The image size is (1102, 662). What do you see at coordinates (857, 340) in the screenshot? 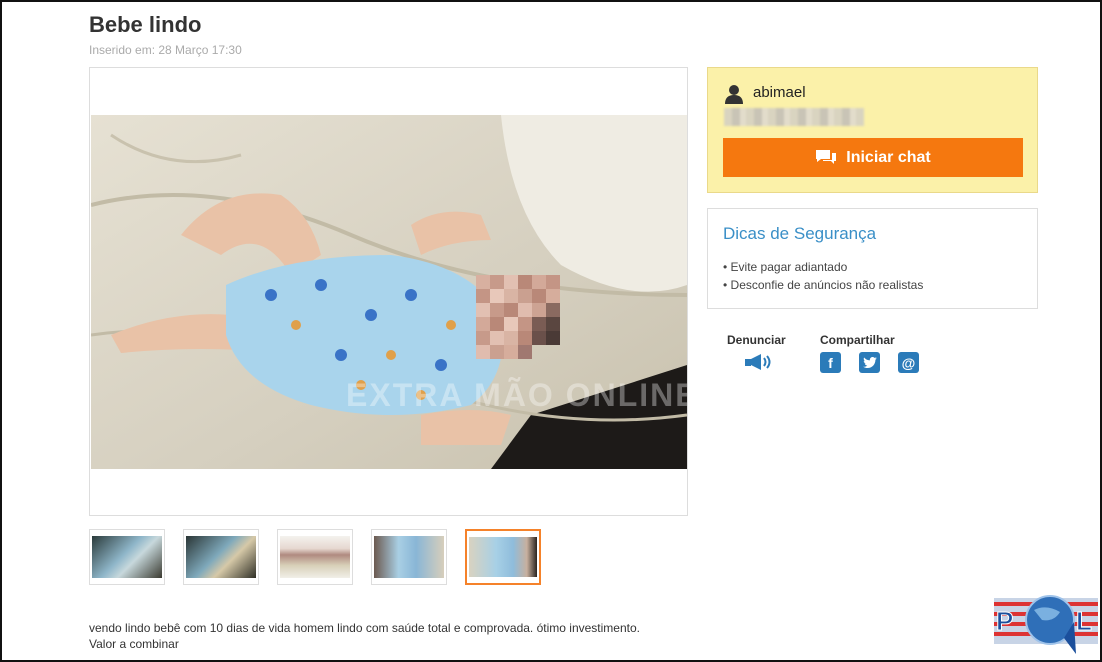
I see `share-label: Compartilhar` at bounding box center [857, 340].